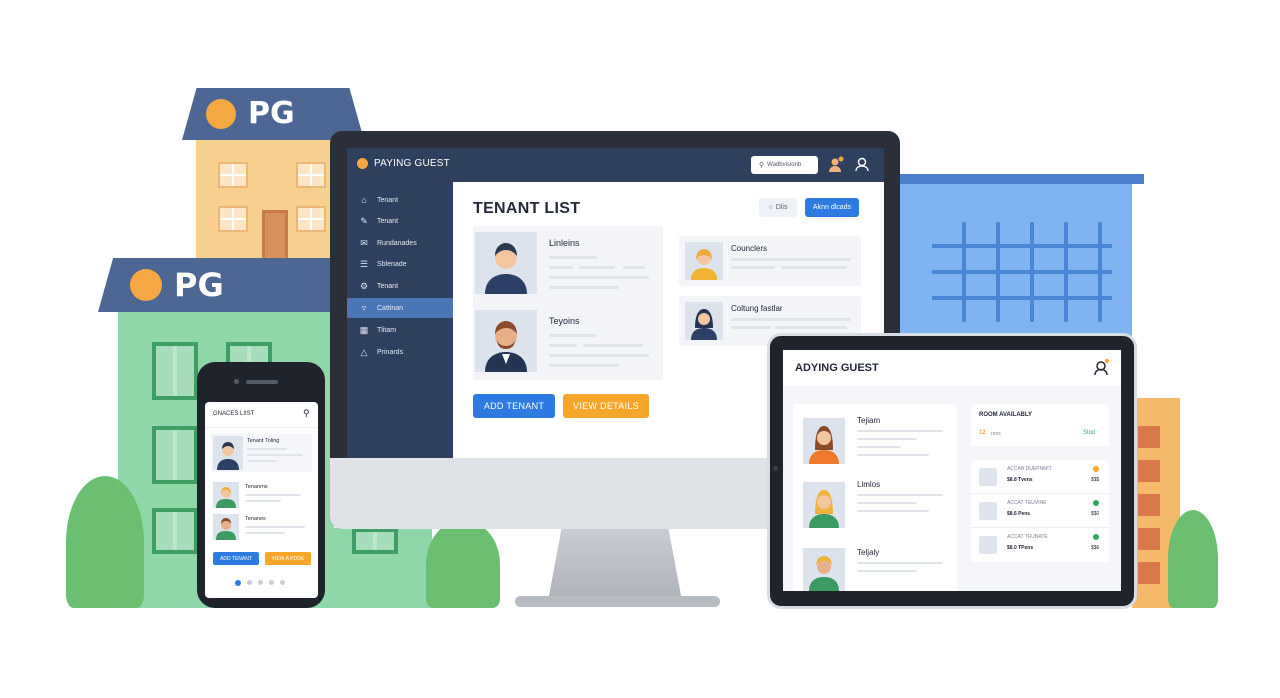 The image size is (1280, 698). What do you see at coordinates (1040, 425) in the screenshot?
I see `room-availability-card: ROOM AVAILABLY 12 rons Slod` at bounding box center [1040, 425].